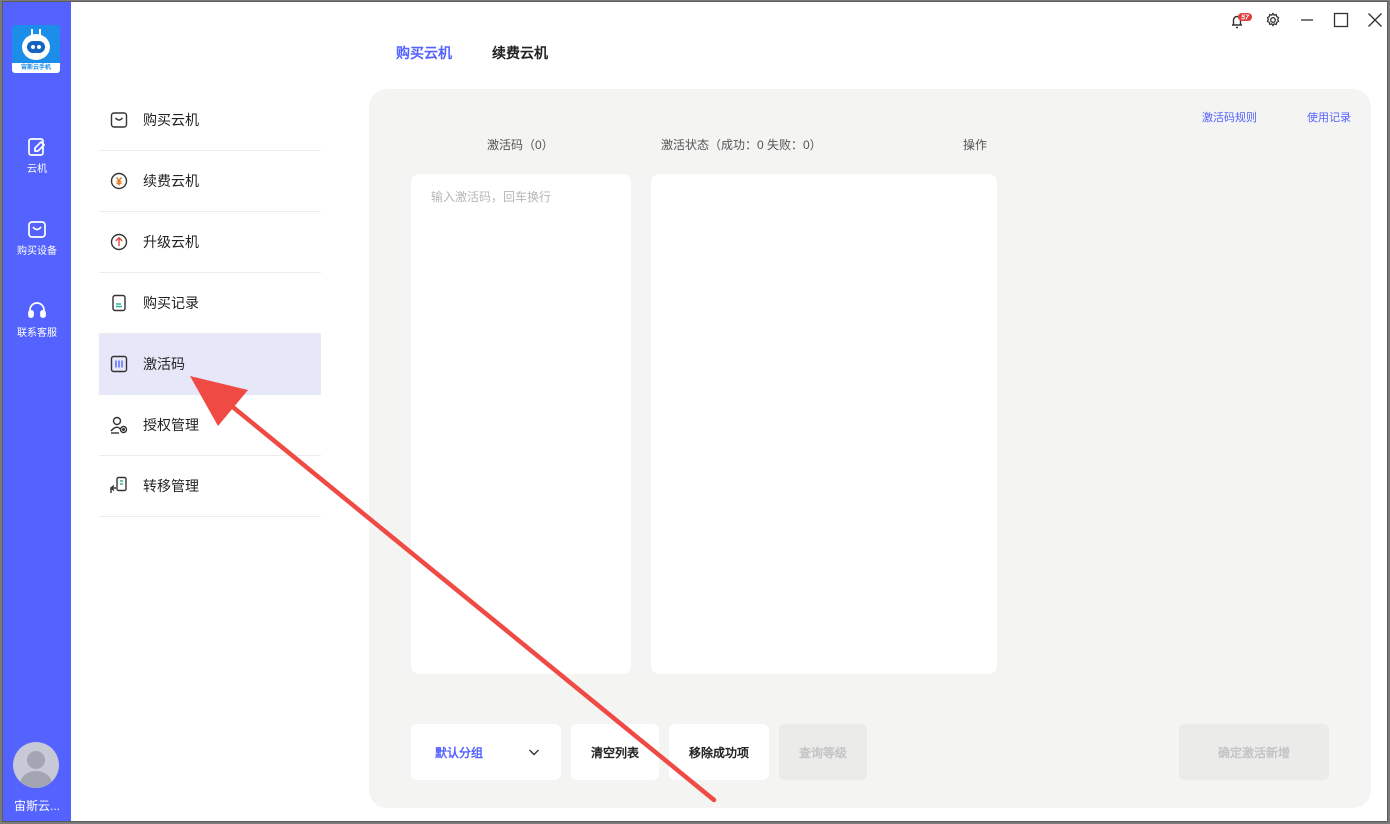 The height and width of the screenshot is (824, 1390). I want to click on document-icon, so click(119, 303).